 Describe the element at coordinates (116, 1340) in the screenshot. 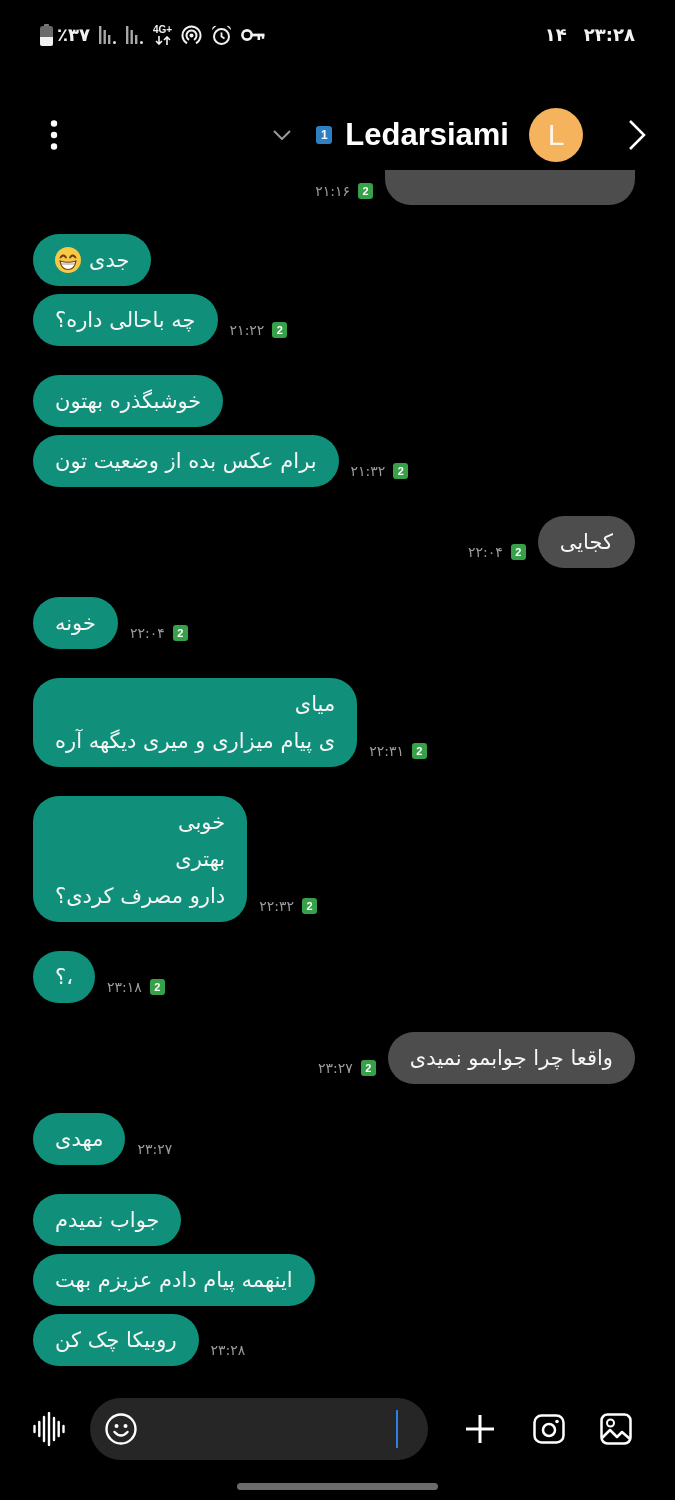

I see `message-text: روبیکا چک کن` at that location.